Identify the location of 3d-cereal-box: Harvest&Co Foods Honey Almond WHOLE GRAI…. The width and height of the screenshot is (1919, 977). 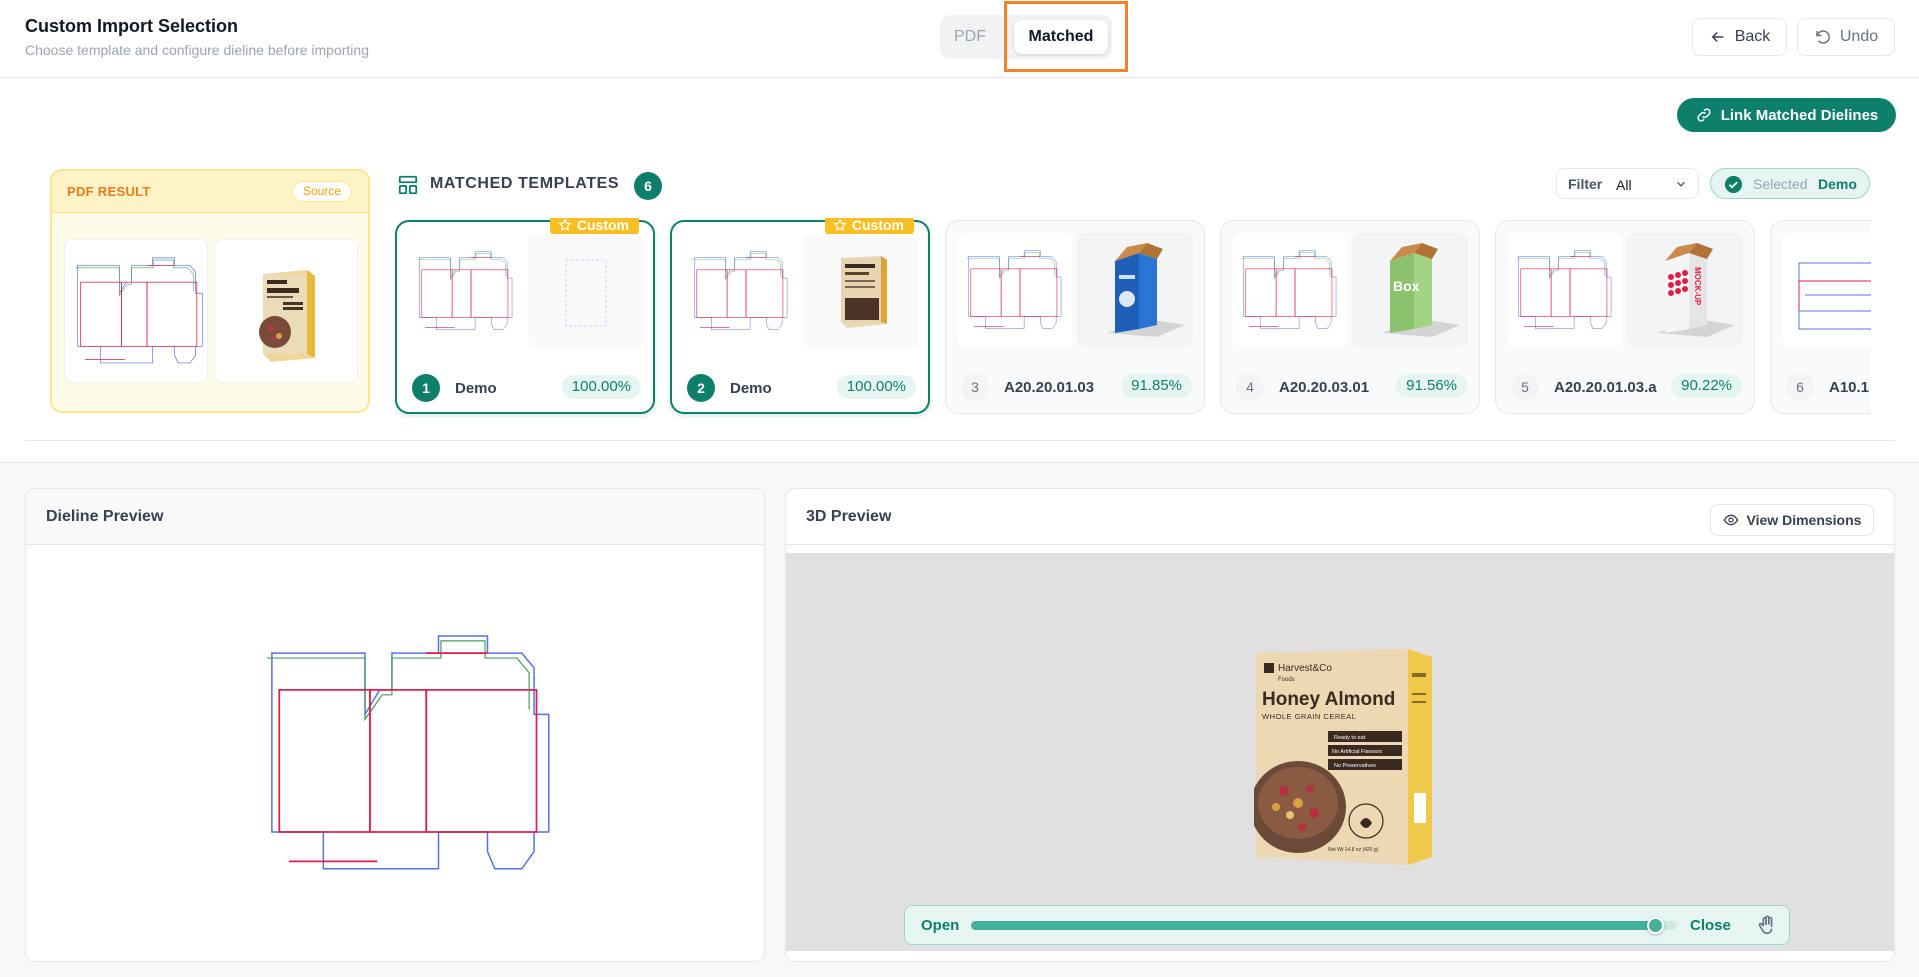
(1343, 757).